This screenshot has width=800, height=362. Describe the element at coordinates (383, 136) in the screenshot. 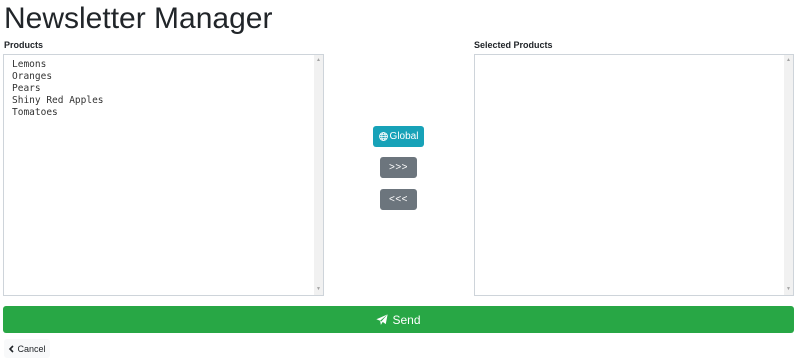

I see `globe-icon` at that location.